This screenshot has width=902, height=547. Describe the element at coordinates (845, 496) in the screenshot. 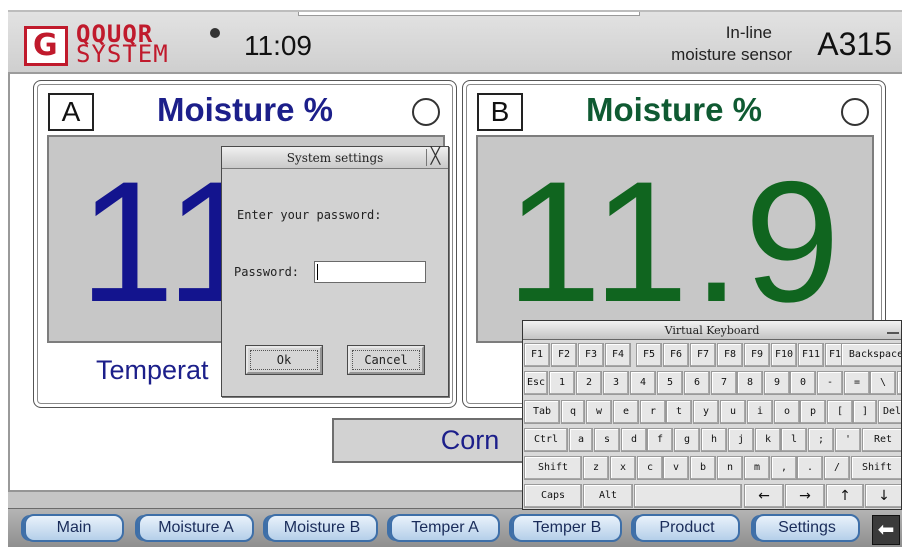

I see `arrow-up-icon: ↑` at that location.